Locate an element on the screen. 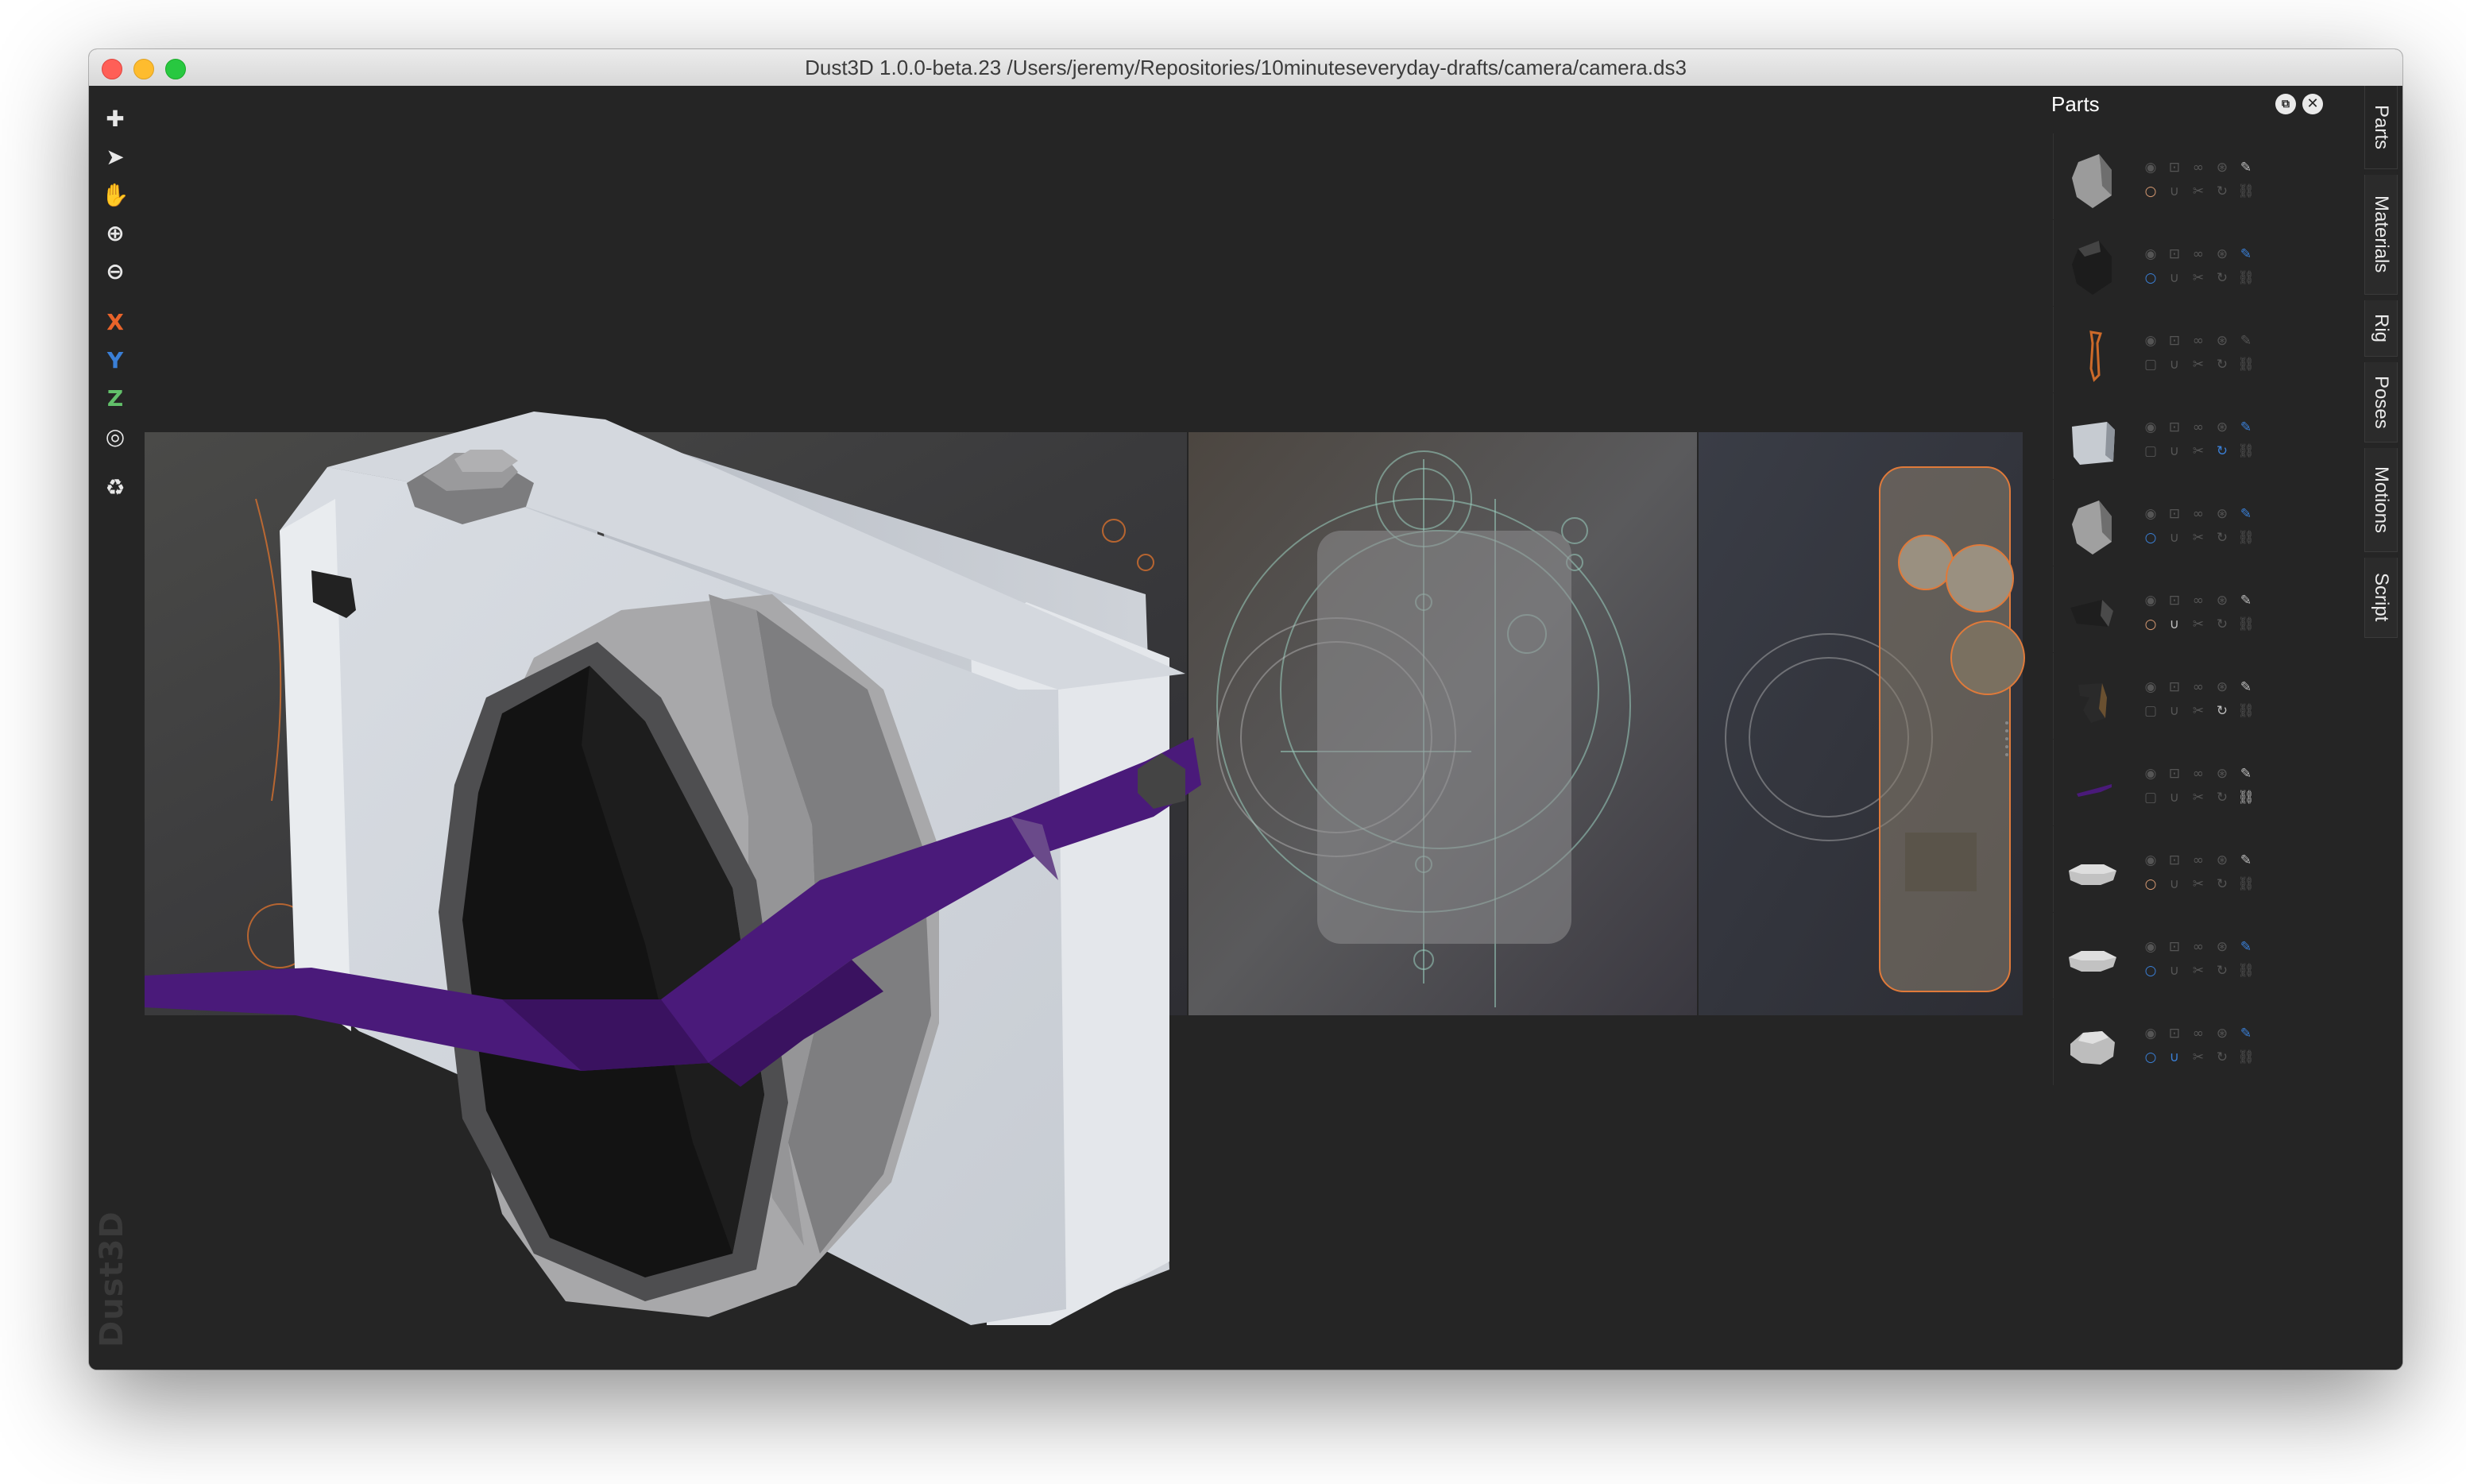  tab-materials: Materials is located at coordinates (2381, 235).